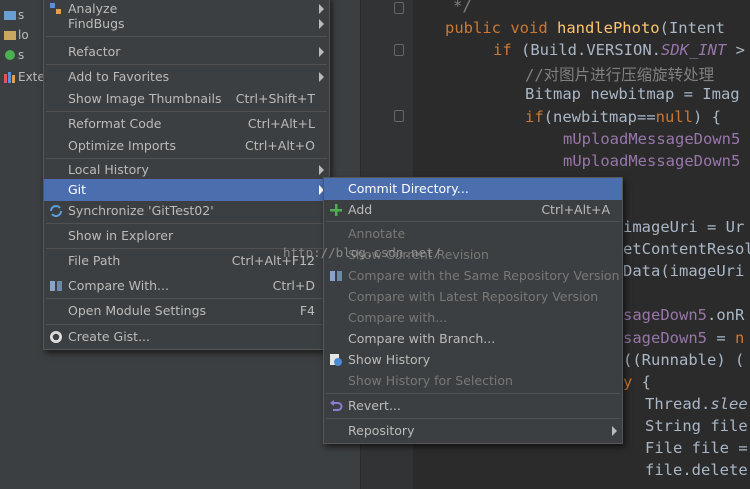 The width and height of the screenshot is (750, 489). Describe the element at coordinates (473, 360) in the screenshot. I see `menu-item-show-history: Show History` at that location.